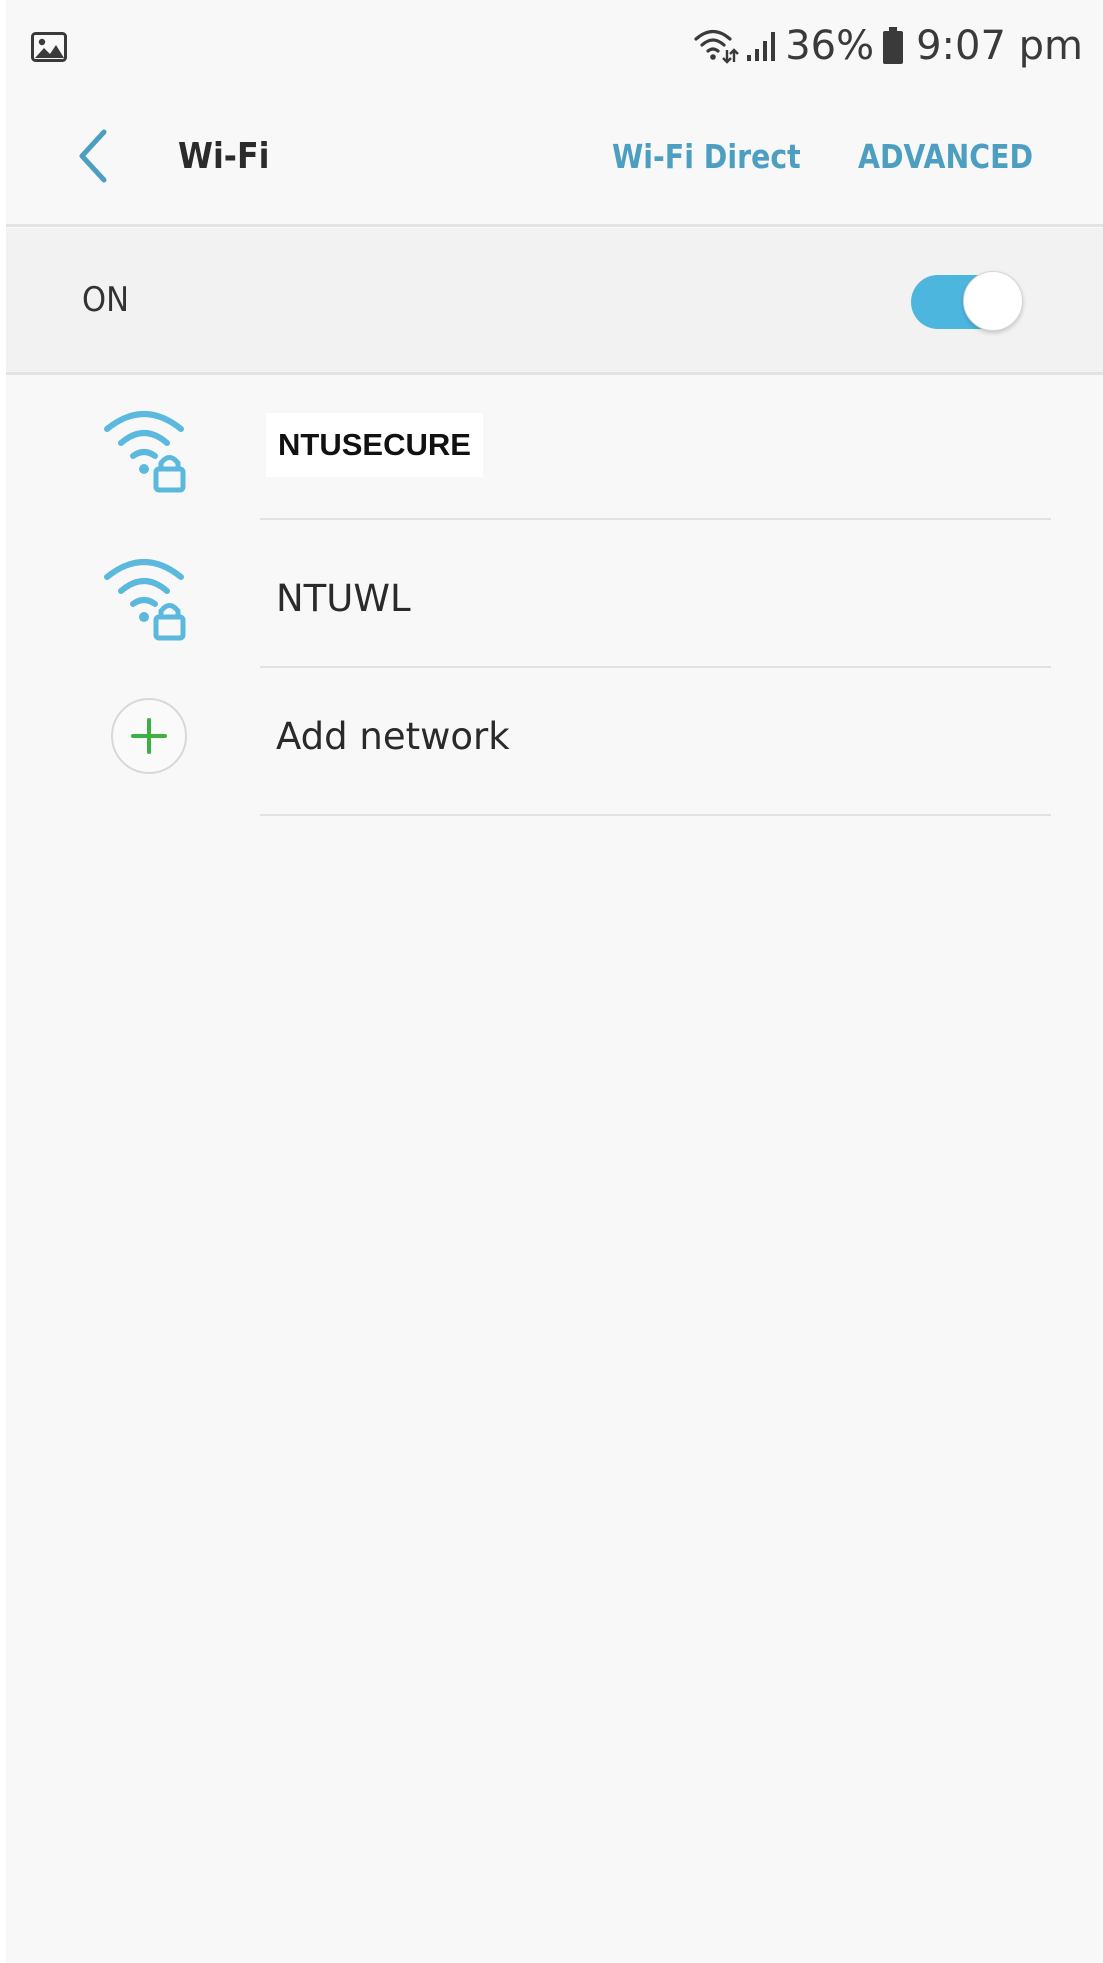 The width and height of the screenshot is (1103, 1963). Describe the element at coordinates (761, 46) in the screenshot. I see `cellular-signal-icon` at that location.